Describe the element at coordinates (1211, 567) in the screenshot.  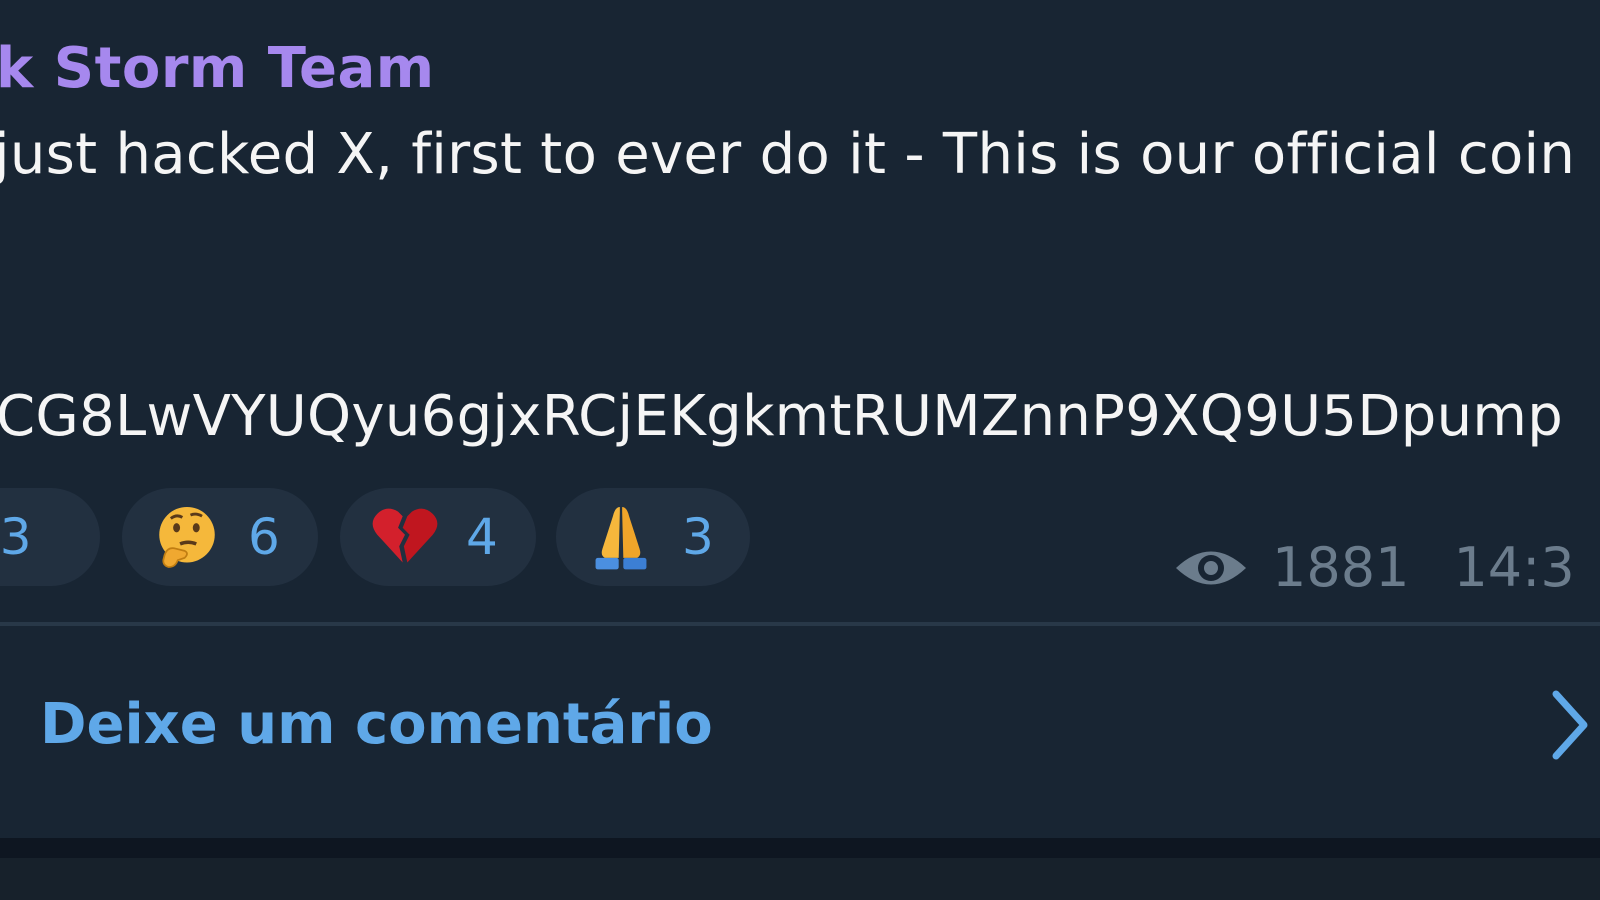
I see `eye-icon` at that location.